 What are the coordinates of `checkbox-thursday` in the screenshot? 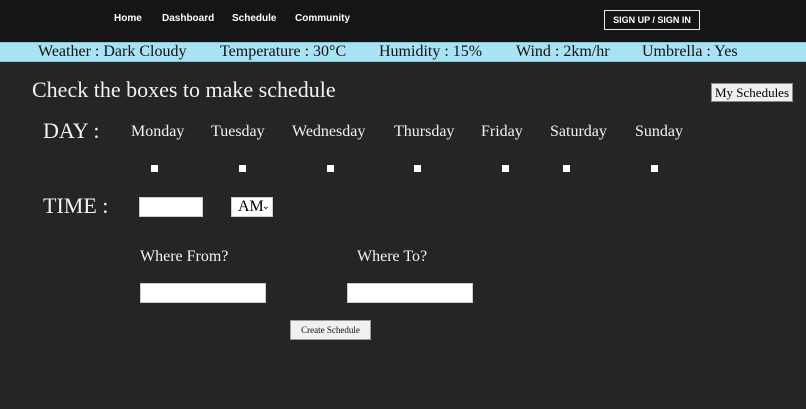 It's located at (417, 168).